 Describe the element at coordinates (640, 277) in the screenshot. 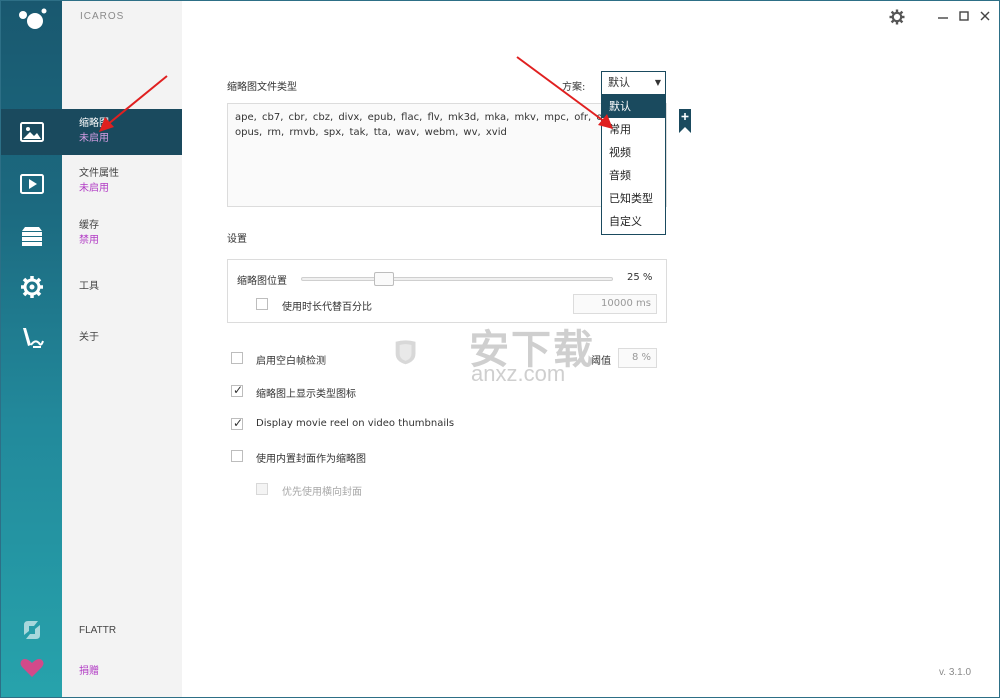

I see `thumb-position-value: 25 %` at that location.